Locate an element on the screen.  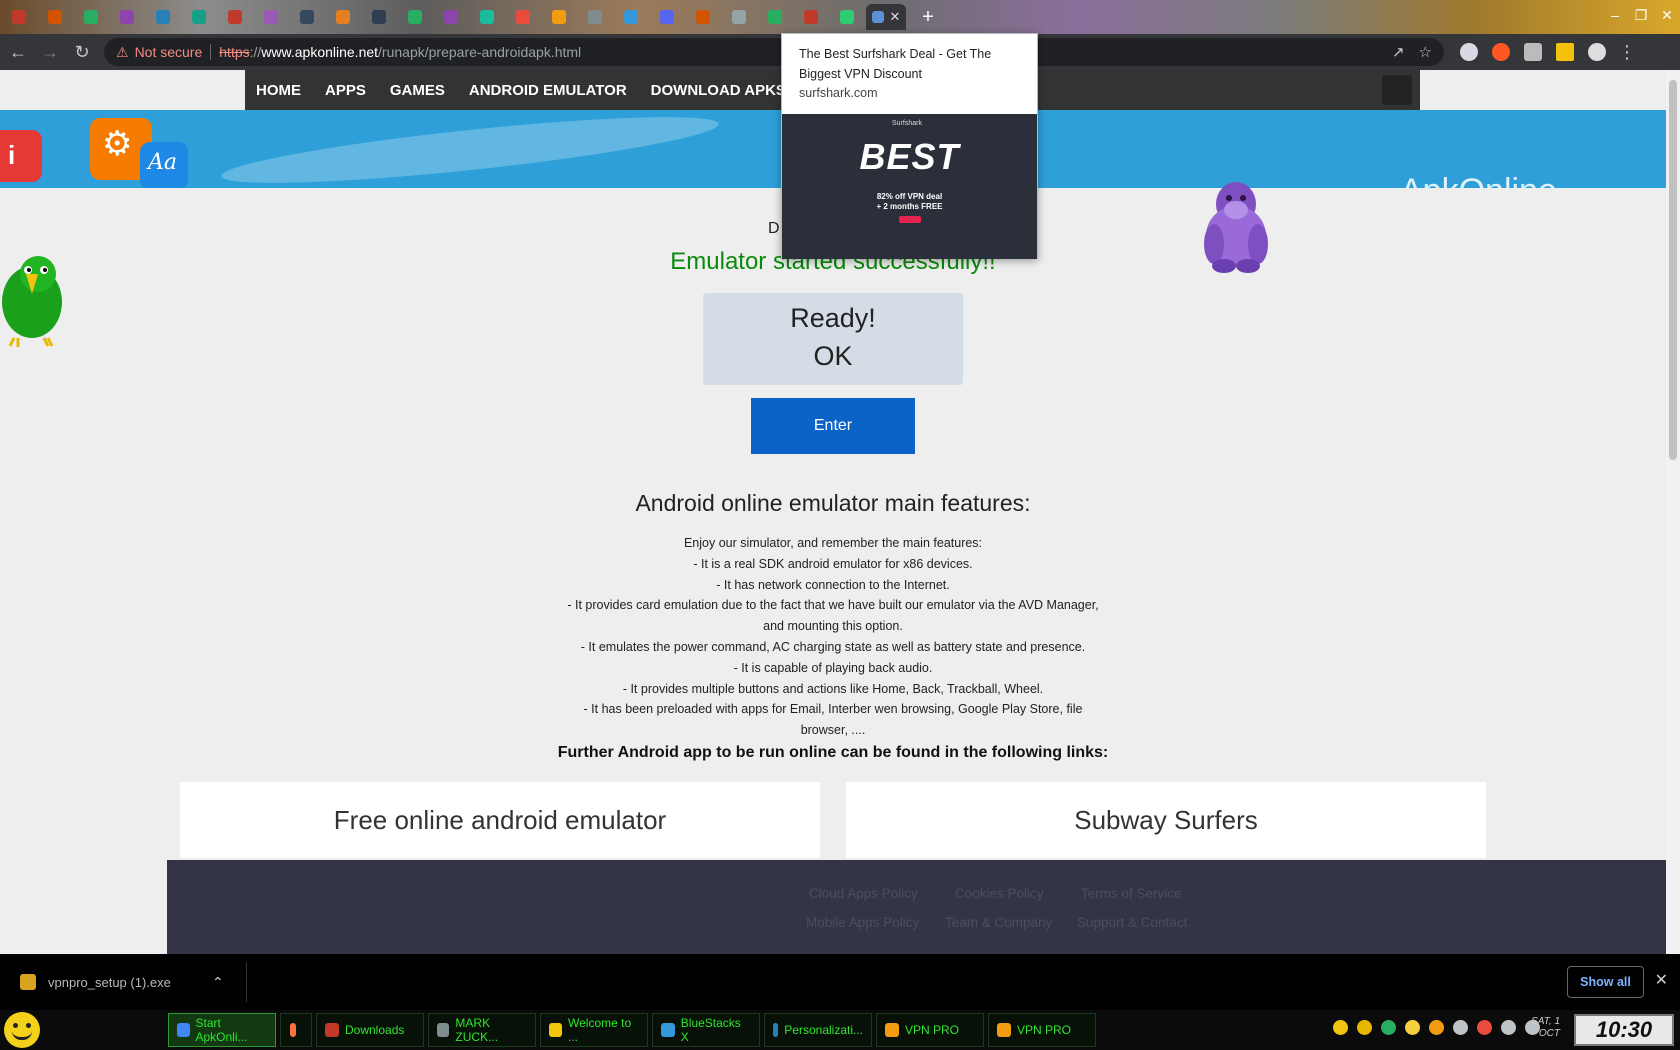
start-button is located at coordinates (22, 1030).